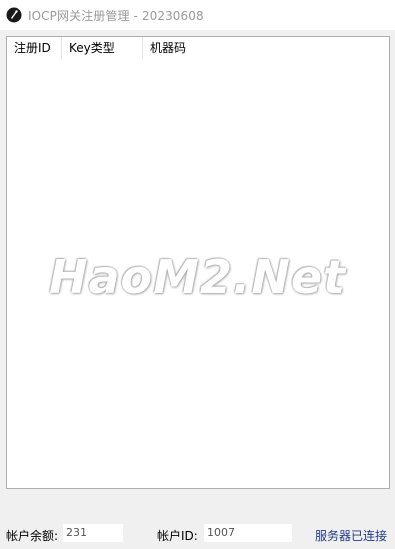  I want to click on title-bar: IOCP网关注册管理 - 20230608, so click(197, 15).